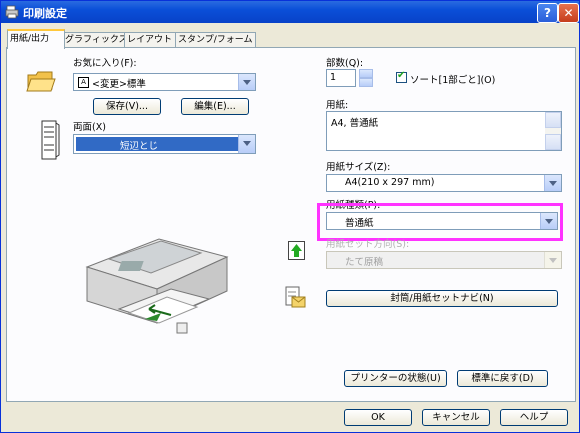 This screenshot has height=433, width=580. I want to click on copies-spinner, so click(366, 78).